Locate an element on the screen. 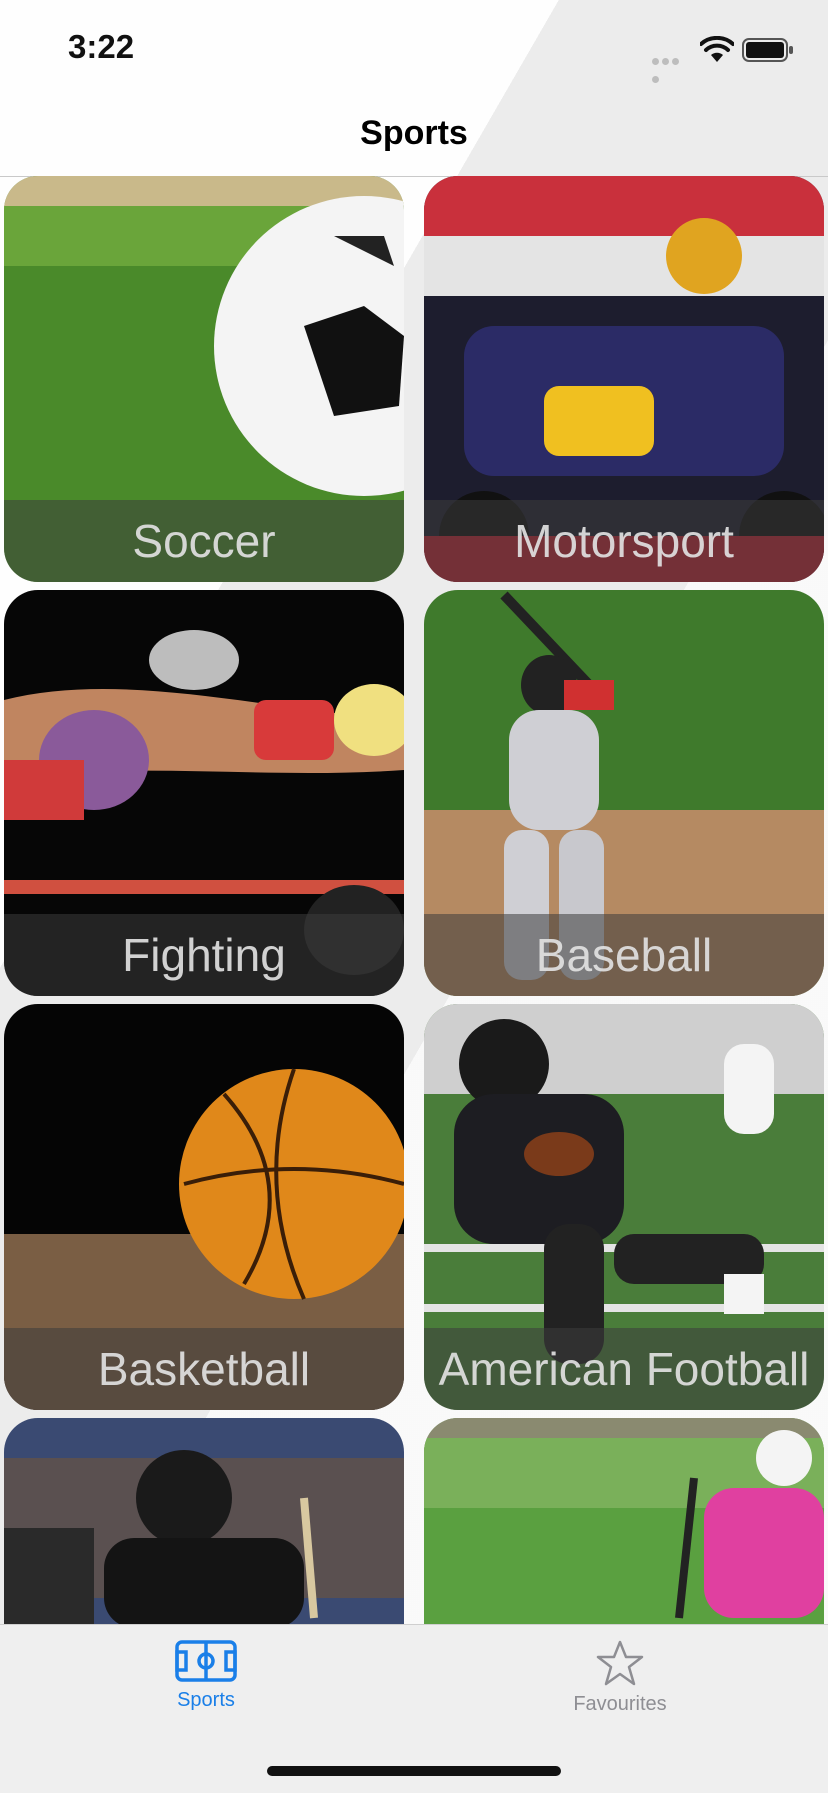 This screenshot has width=828, height=1793. status-bar: 3:22 is located at coordinates (414, 50).